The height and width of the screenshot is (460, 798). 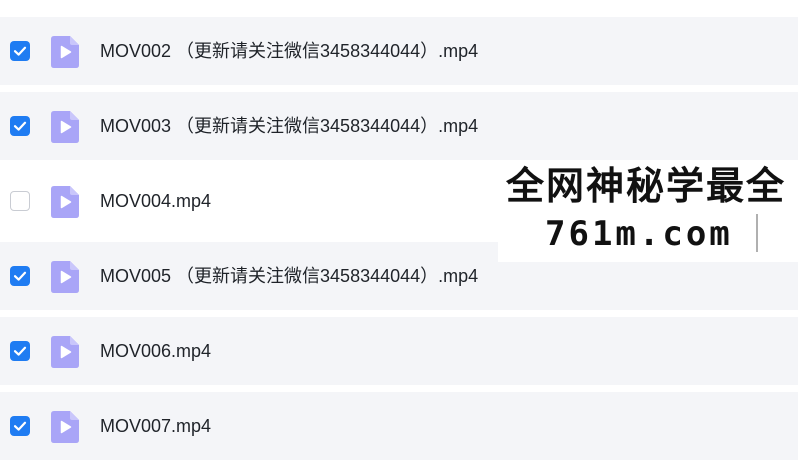 What do you see at coordinates (289, 51) in the screenshot?
I see `file-name: MOV002 （更新请关注微信3458344044）.mp4` at bounding box center [289, 51].